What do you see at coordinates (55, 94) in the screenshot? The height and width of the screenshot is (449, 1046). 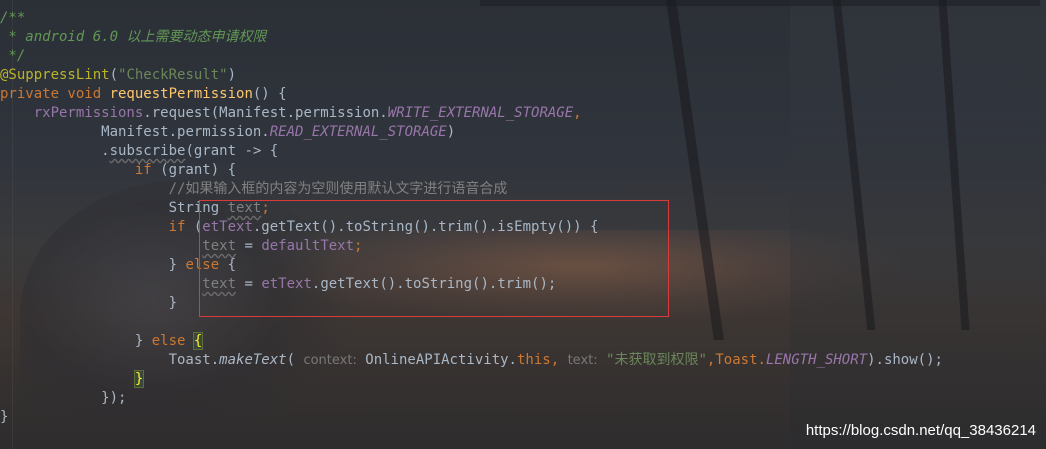 I see `keyword: private void` at bounding box center [55, 94].